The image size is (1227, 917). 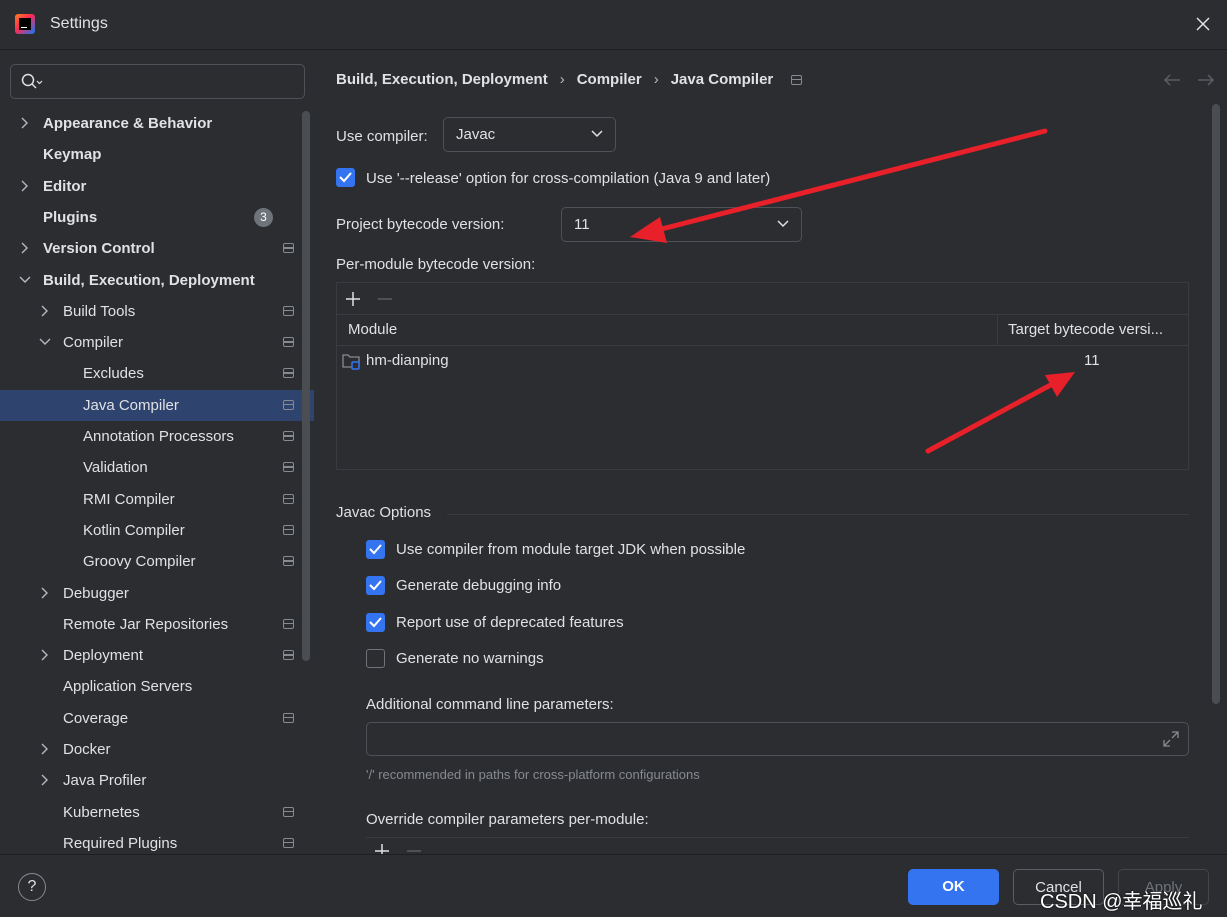 What do you see at coordinates (157, 342) in the screenshot?
I see `sidebar-item-compiler: Compiler` at bounding box center [157, 342].